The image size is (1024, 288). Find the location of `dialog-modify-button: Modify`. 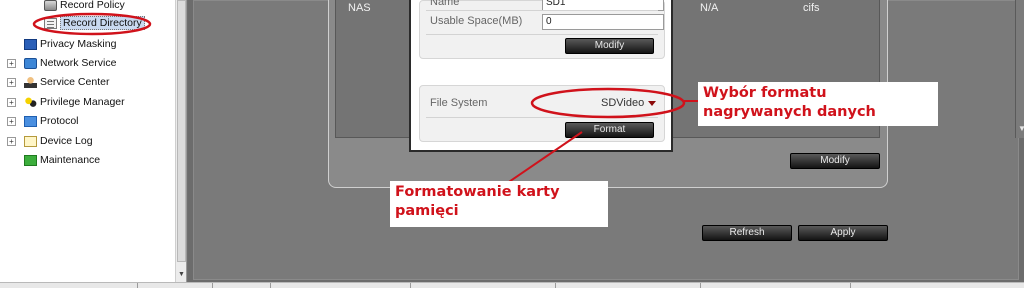

dialog-modify-button: Modify is located at coordinates (609, 46).